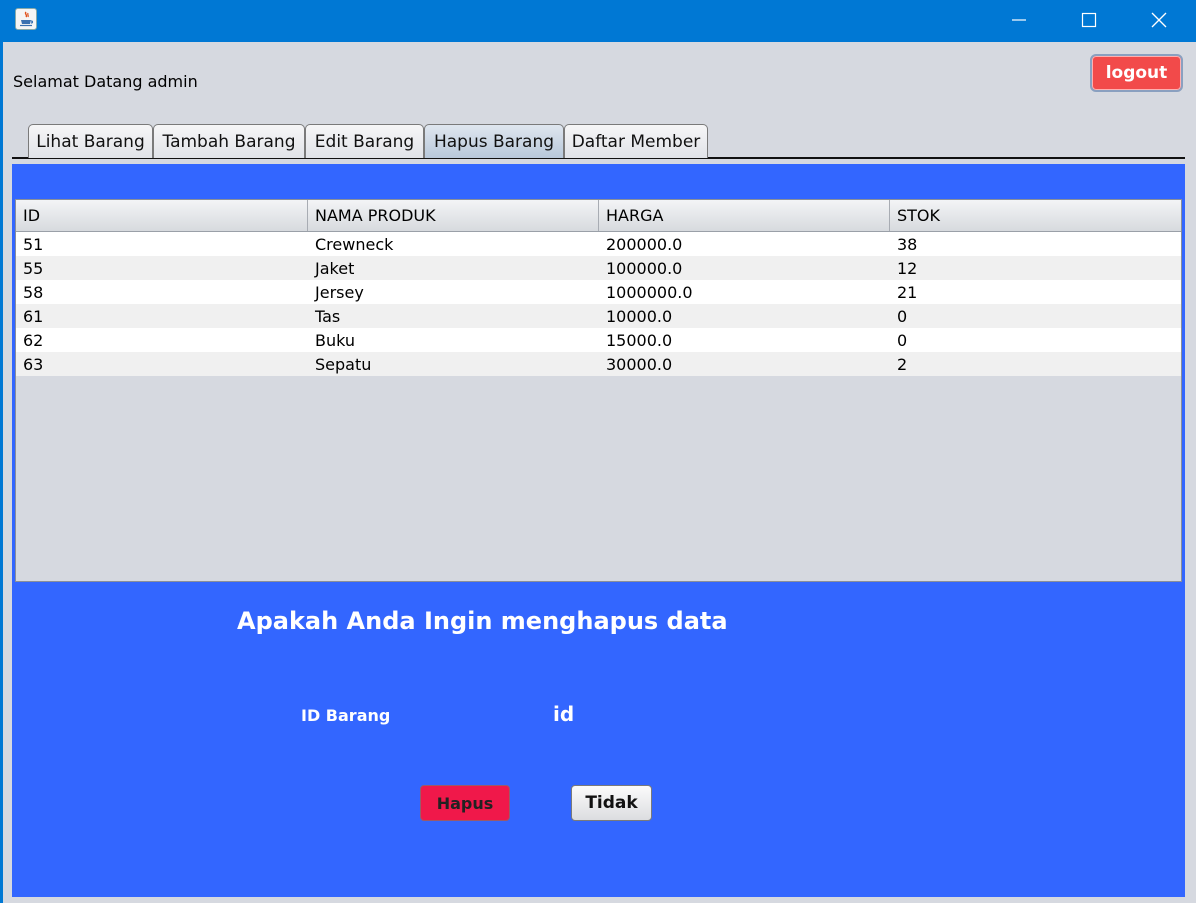 Image resolution: width=1196 pixels, height=903 pixels. Describe the element at coordinates (494, 141) in the screenshot. I see `tab-hapus-barang: Hapus Barang` at that location.